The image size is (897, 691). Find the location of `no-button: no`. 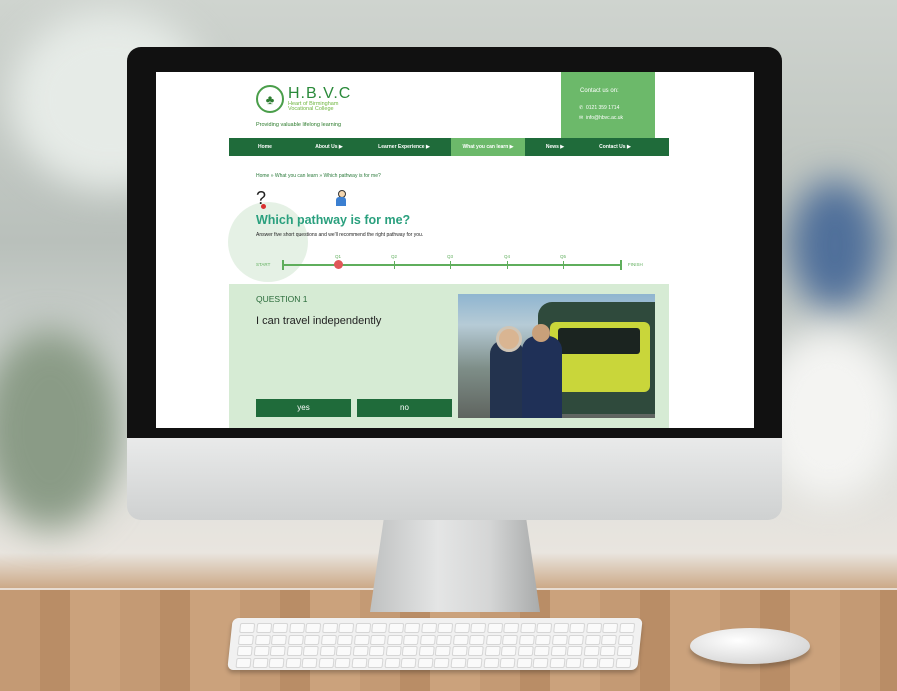

no-button: no is located at coordinates (404, 408).